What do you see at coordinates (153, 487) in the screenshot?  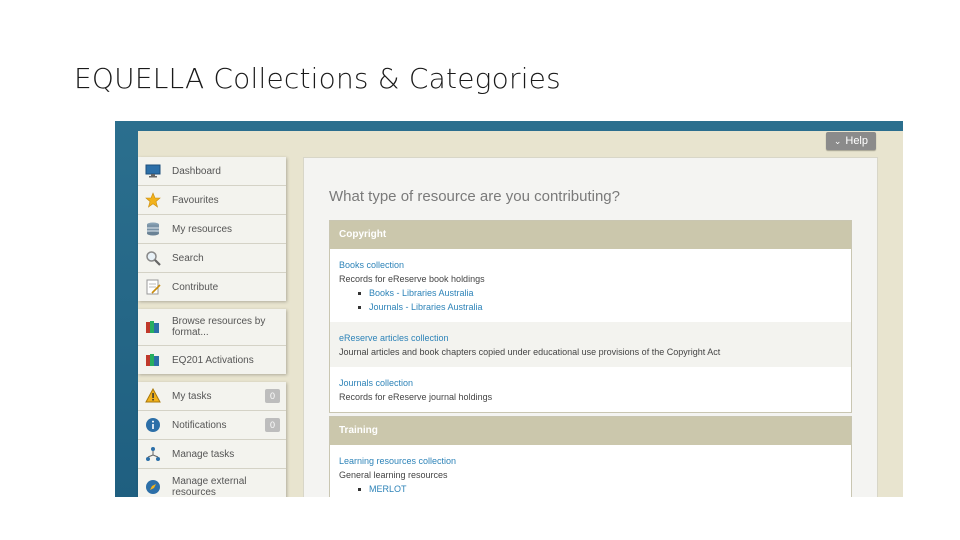 I see `compass-icon` at bounding box center [153, 487].